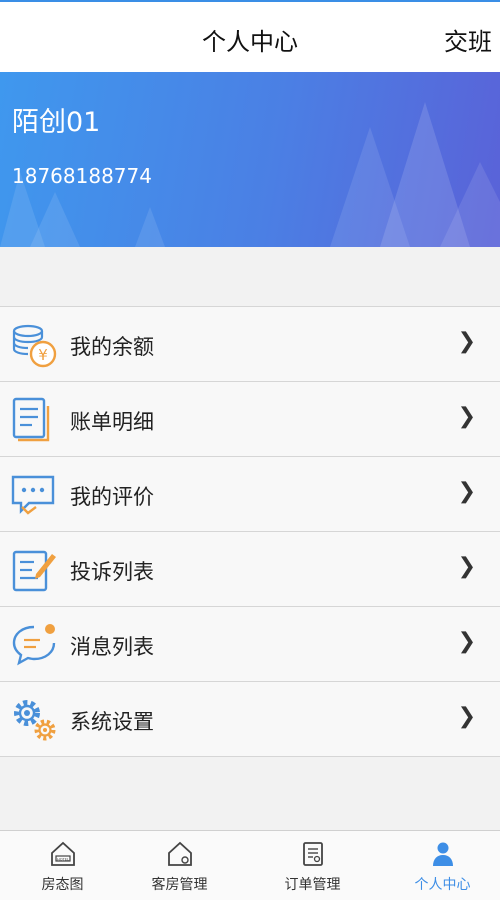 The width and height of the screenshot is (500, 900). What do you see at coordinates (250, 569) in the screenshot?
I see `menu-item-complaints: 投诉列表 ❯` at bounding box center [250, 569].